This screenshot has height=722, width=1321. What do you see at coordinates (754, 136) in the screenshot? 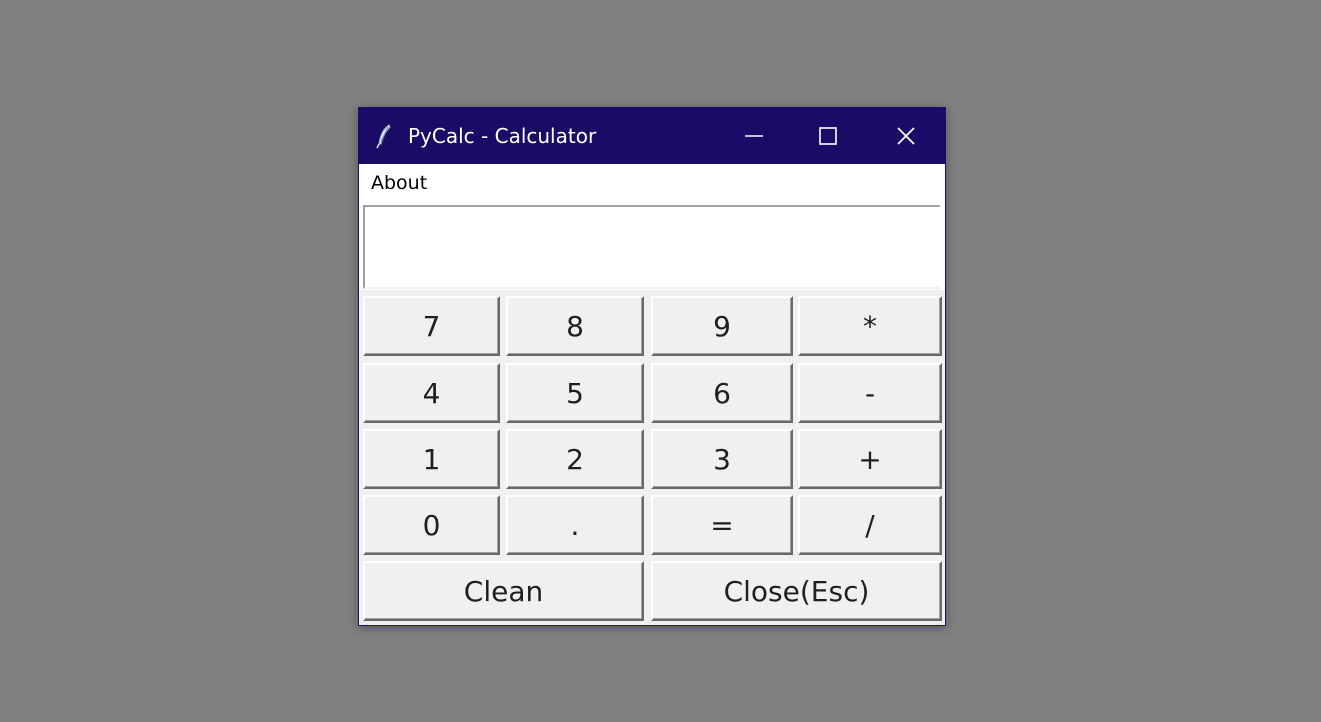
I see `minimize-icon` at bounding box center [754, 136].